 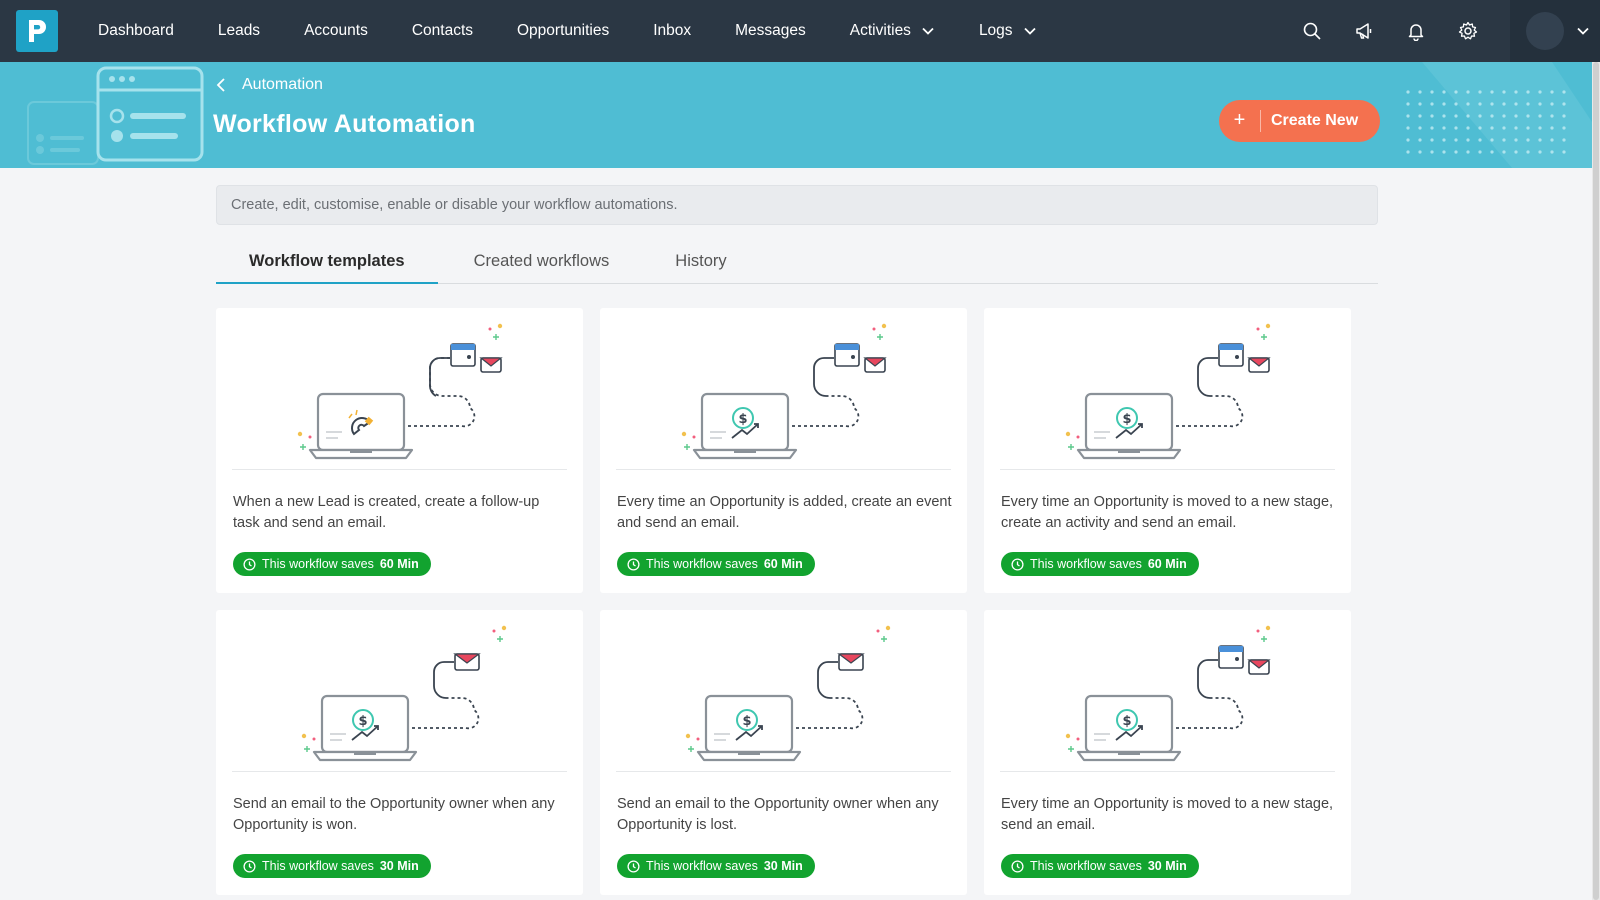 I want to click on nav-contacts: Contacts, so click(x=442, y=31).